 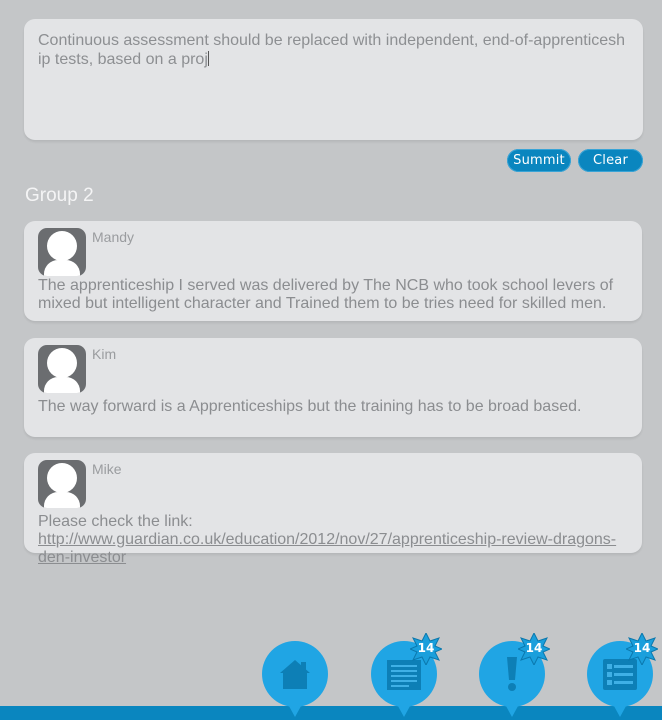 I want to click on nav-home-button, so click(x=295, y=680).